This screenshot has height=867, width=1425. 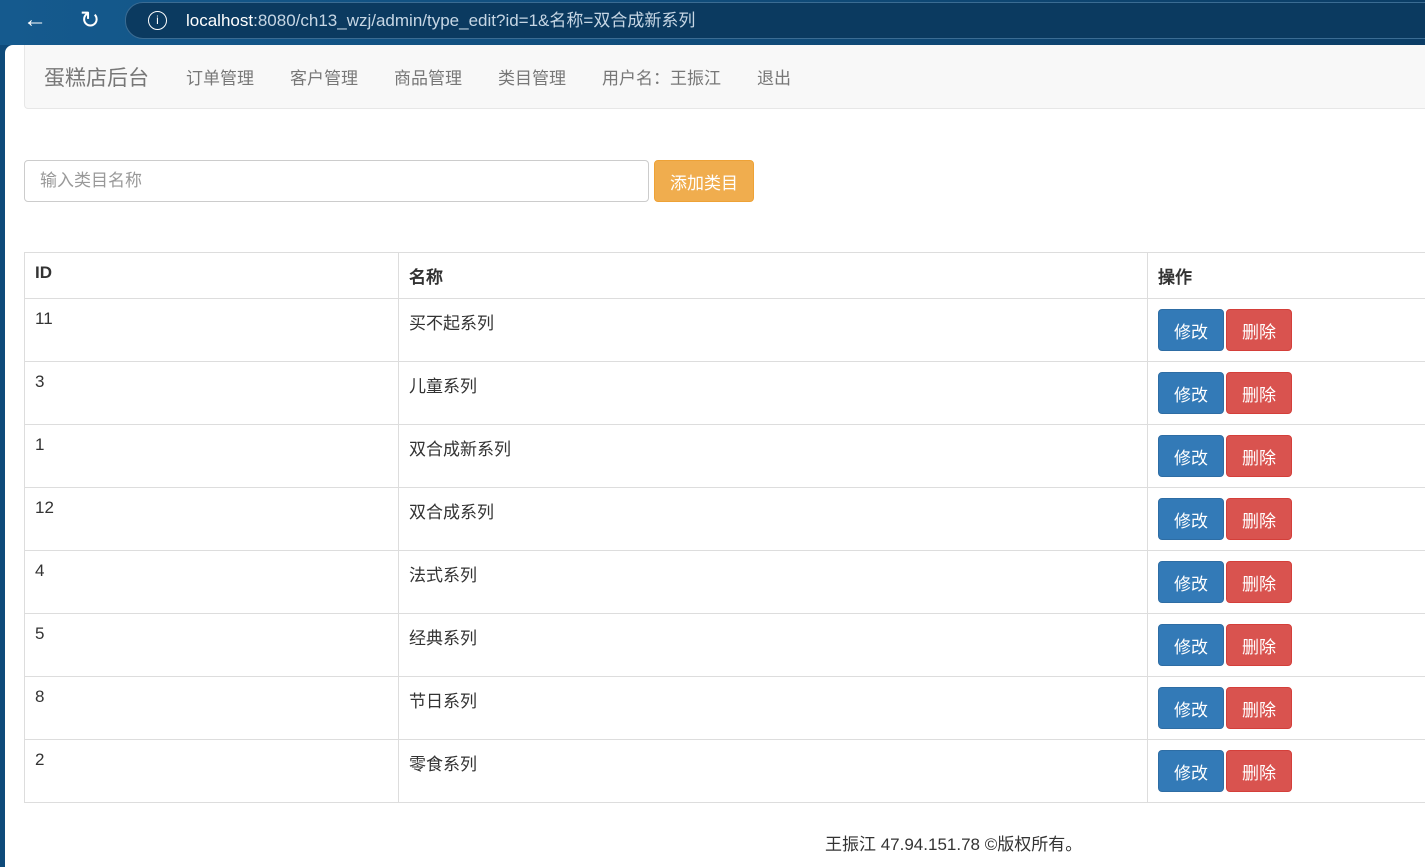 What do you see at coordinates (211, 456) in the screenshot?
I see `cell-id: 1` at bounding box center [211, 456].